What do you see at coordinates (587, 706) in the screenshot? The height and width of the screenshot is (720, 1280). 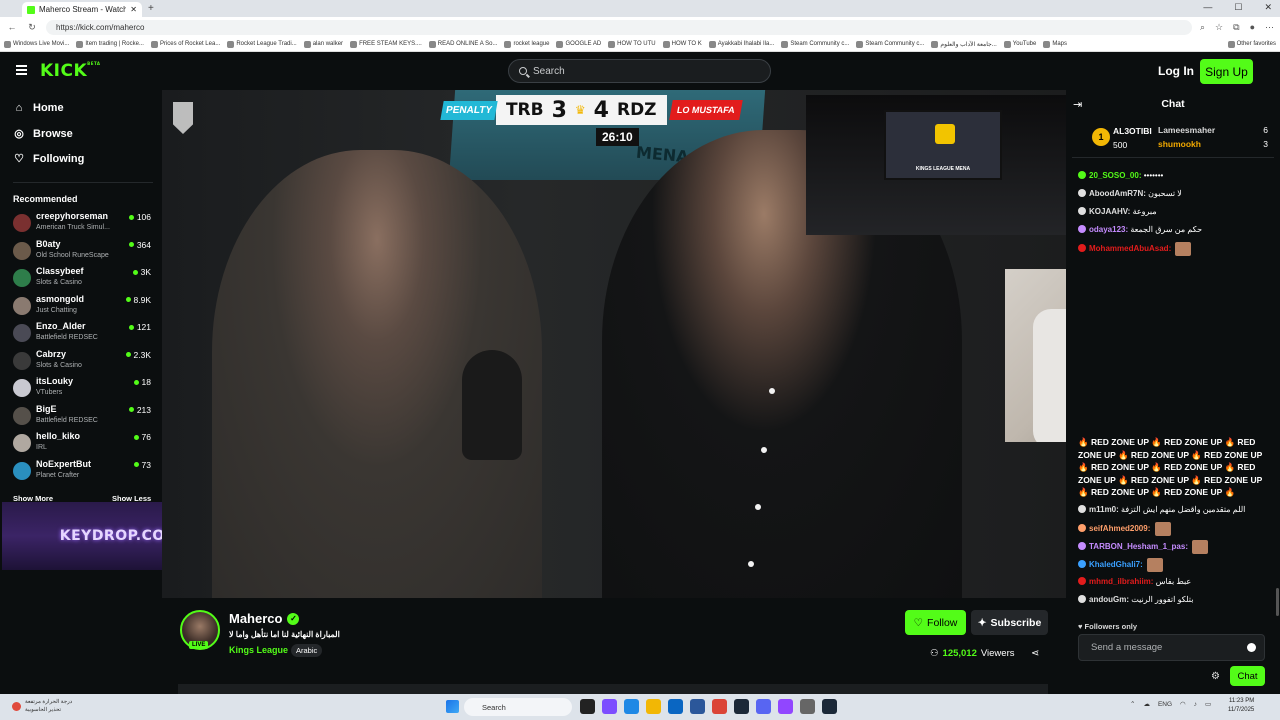 I see `task-view-icon` at bounding box center [587, 706].